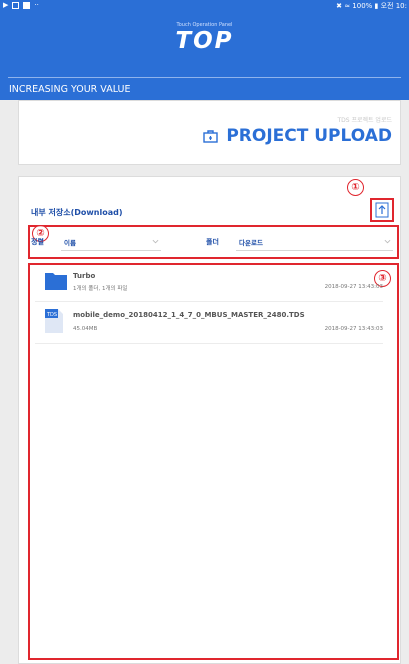 This screenshot has height=664, width=409. I want to click on video-icon, so click(27, 5).